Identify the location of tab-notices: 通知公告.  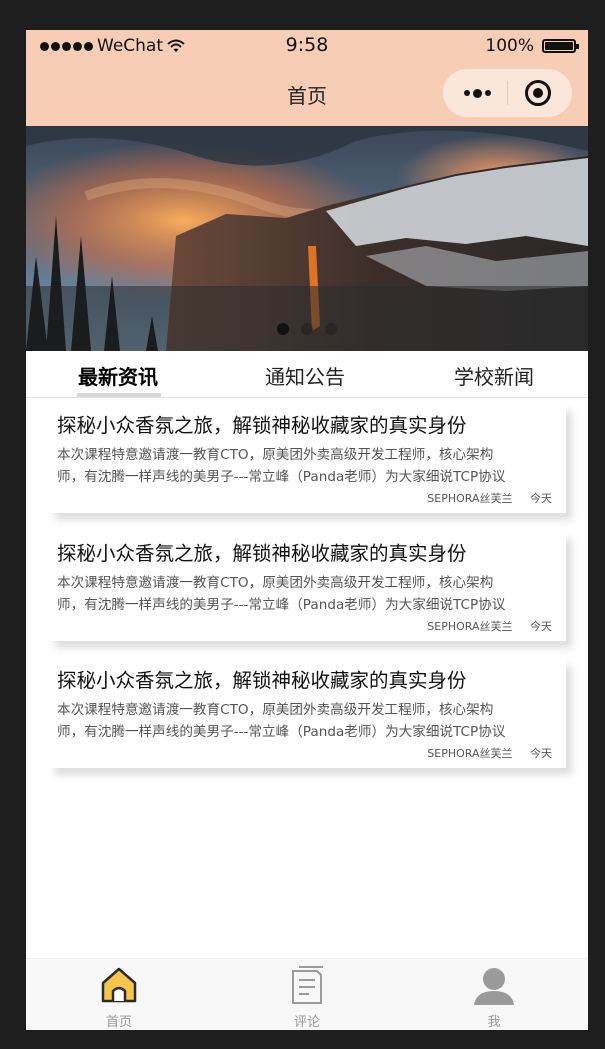
(305, 375).